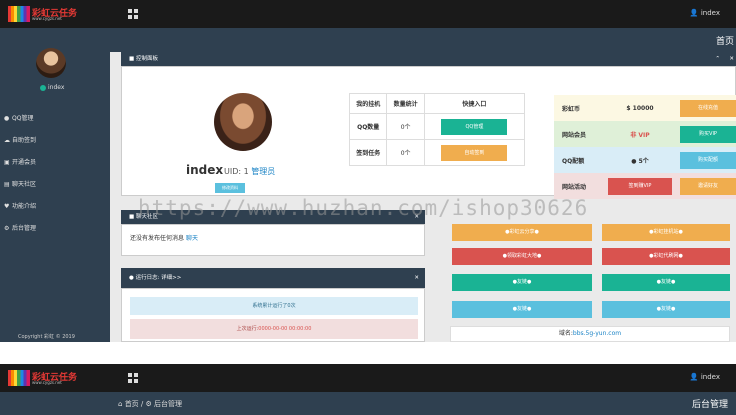  I want to click on logo-subtext: www.cygzs.net, so click(47, 382).